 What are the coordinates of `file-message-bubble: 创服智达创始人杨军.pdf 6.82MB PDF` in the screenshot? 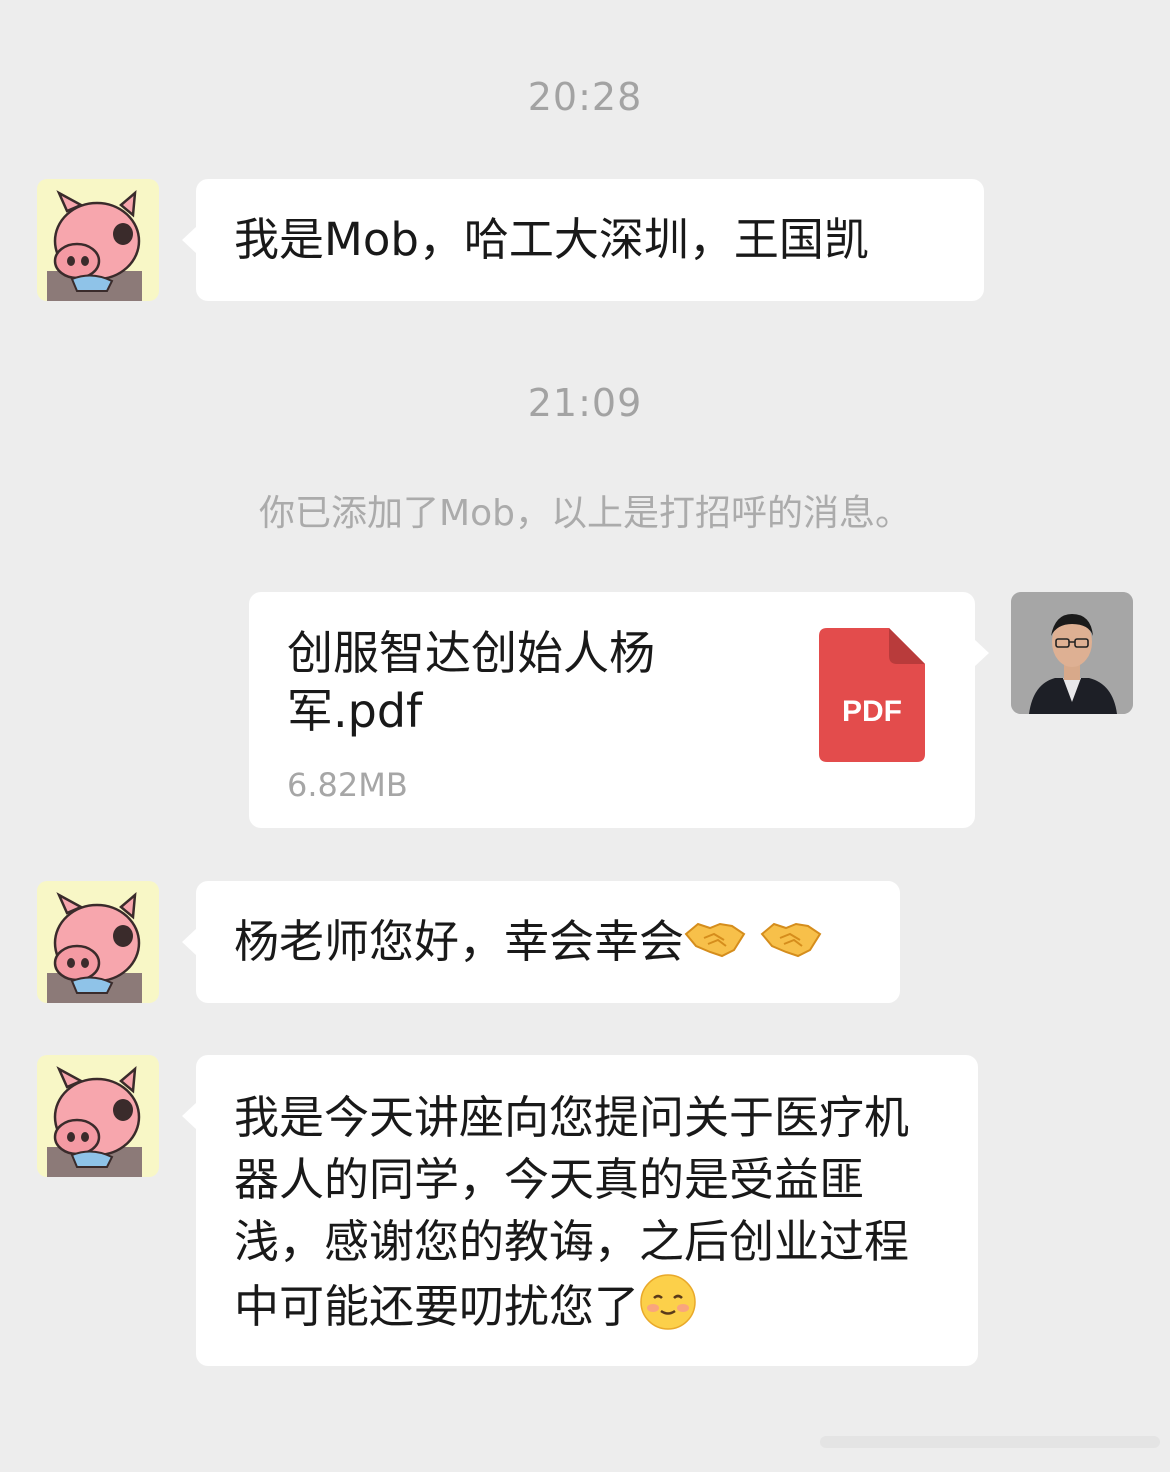 It's located at (619, 710).